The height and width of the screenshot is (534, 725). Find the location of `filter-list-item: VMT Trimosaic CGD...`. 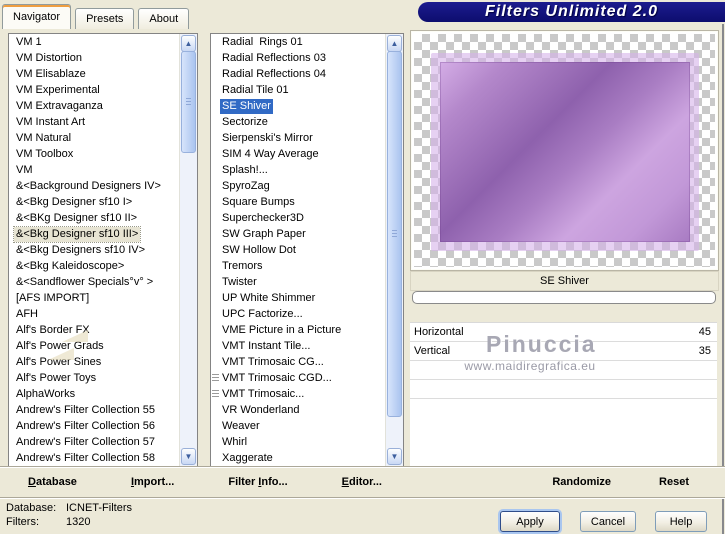

filter-list-item: VMT Trimosaic CGD... is located at coordinates (298, 378).